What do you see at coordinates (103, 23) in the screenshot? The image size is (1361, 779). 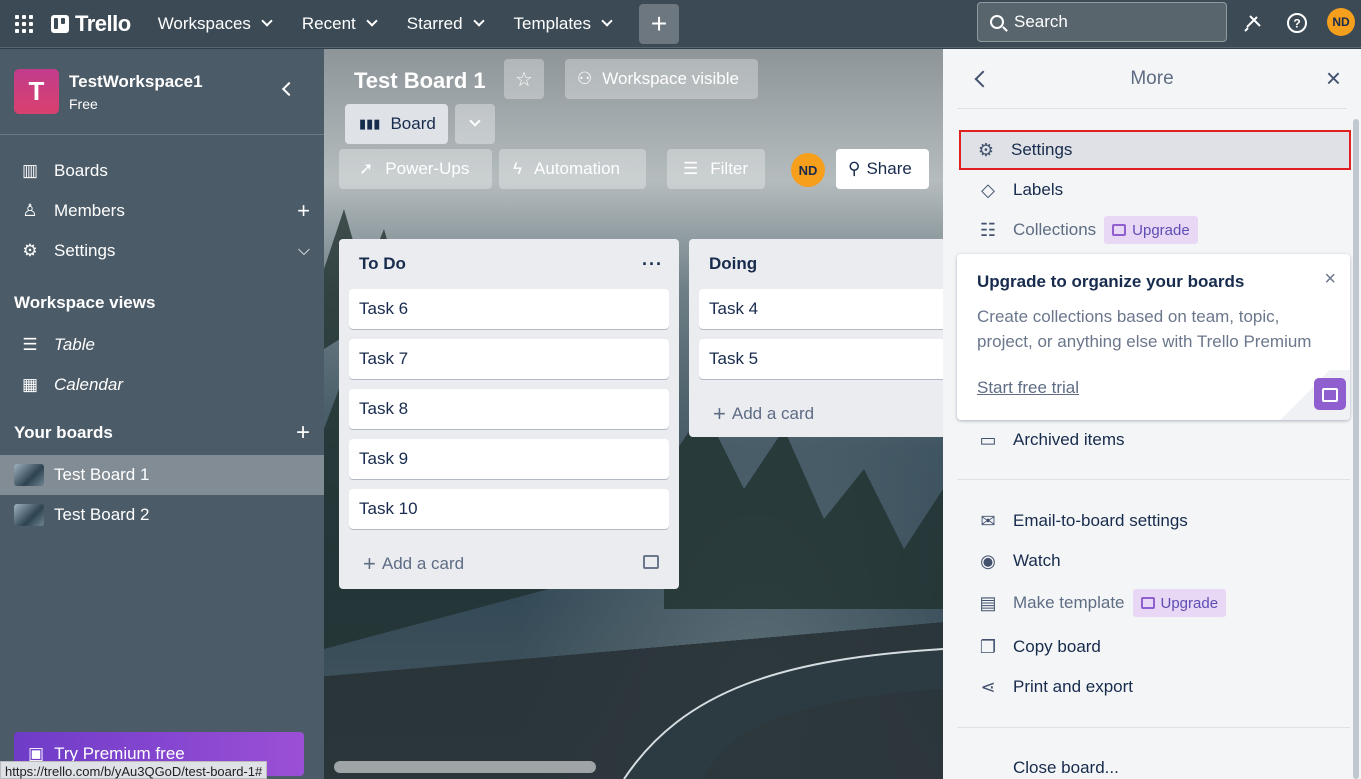 I see `logo-text: Trello` at bounding box center [103, 23].